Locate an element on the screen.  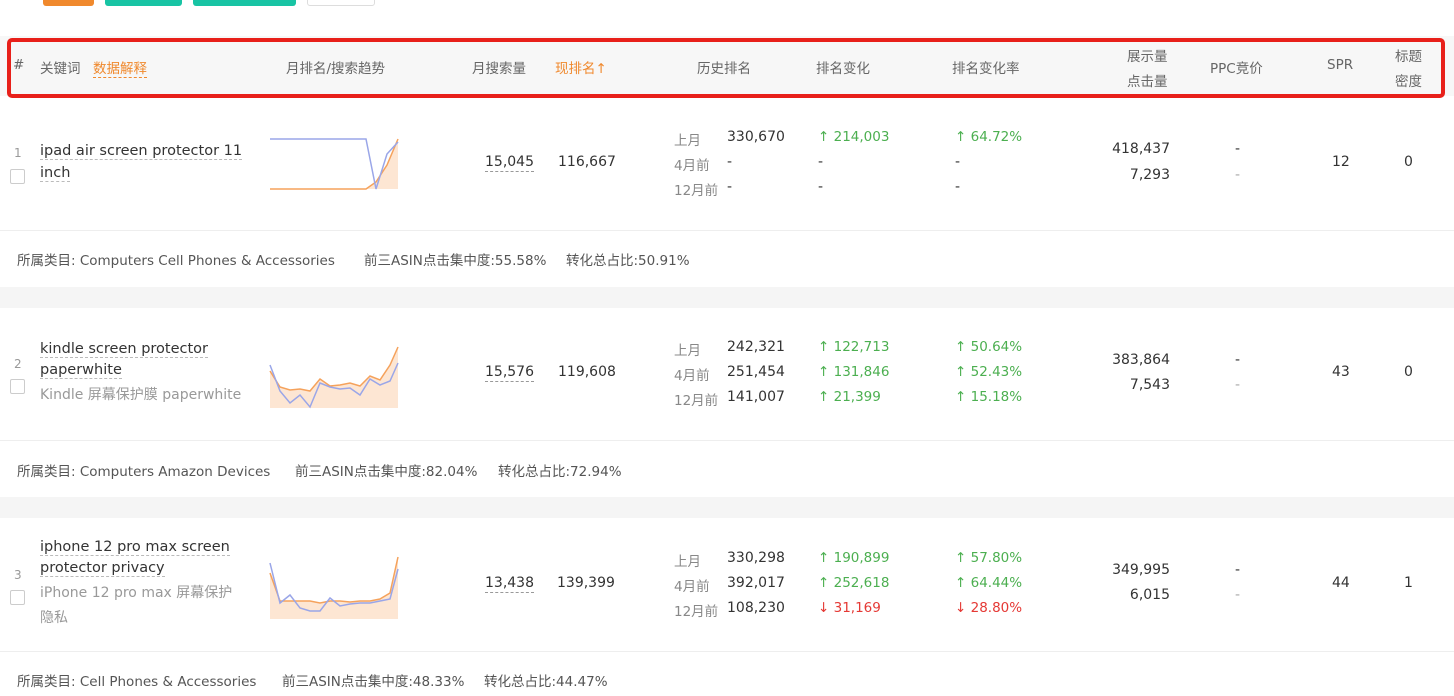
highlight-box is located at coordinates (726, 68).